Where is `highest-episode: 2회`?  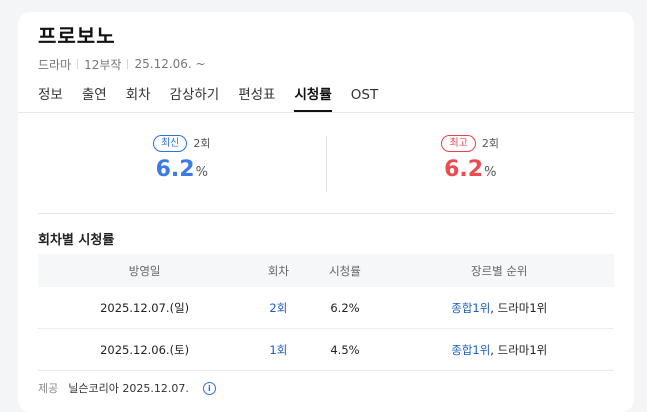
highest-episode: 2회 is located at coordinates (490, 143).